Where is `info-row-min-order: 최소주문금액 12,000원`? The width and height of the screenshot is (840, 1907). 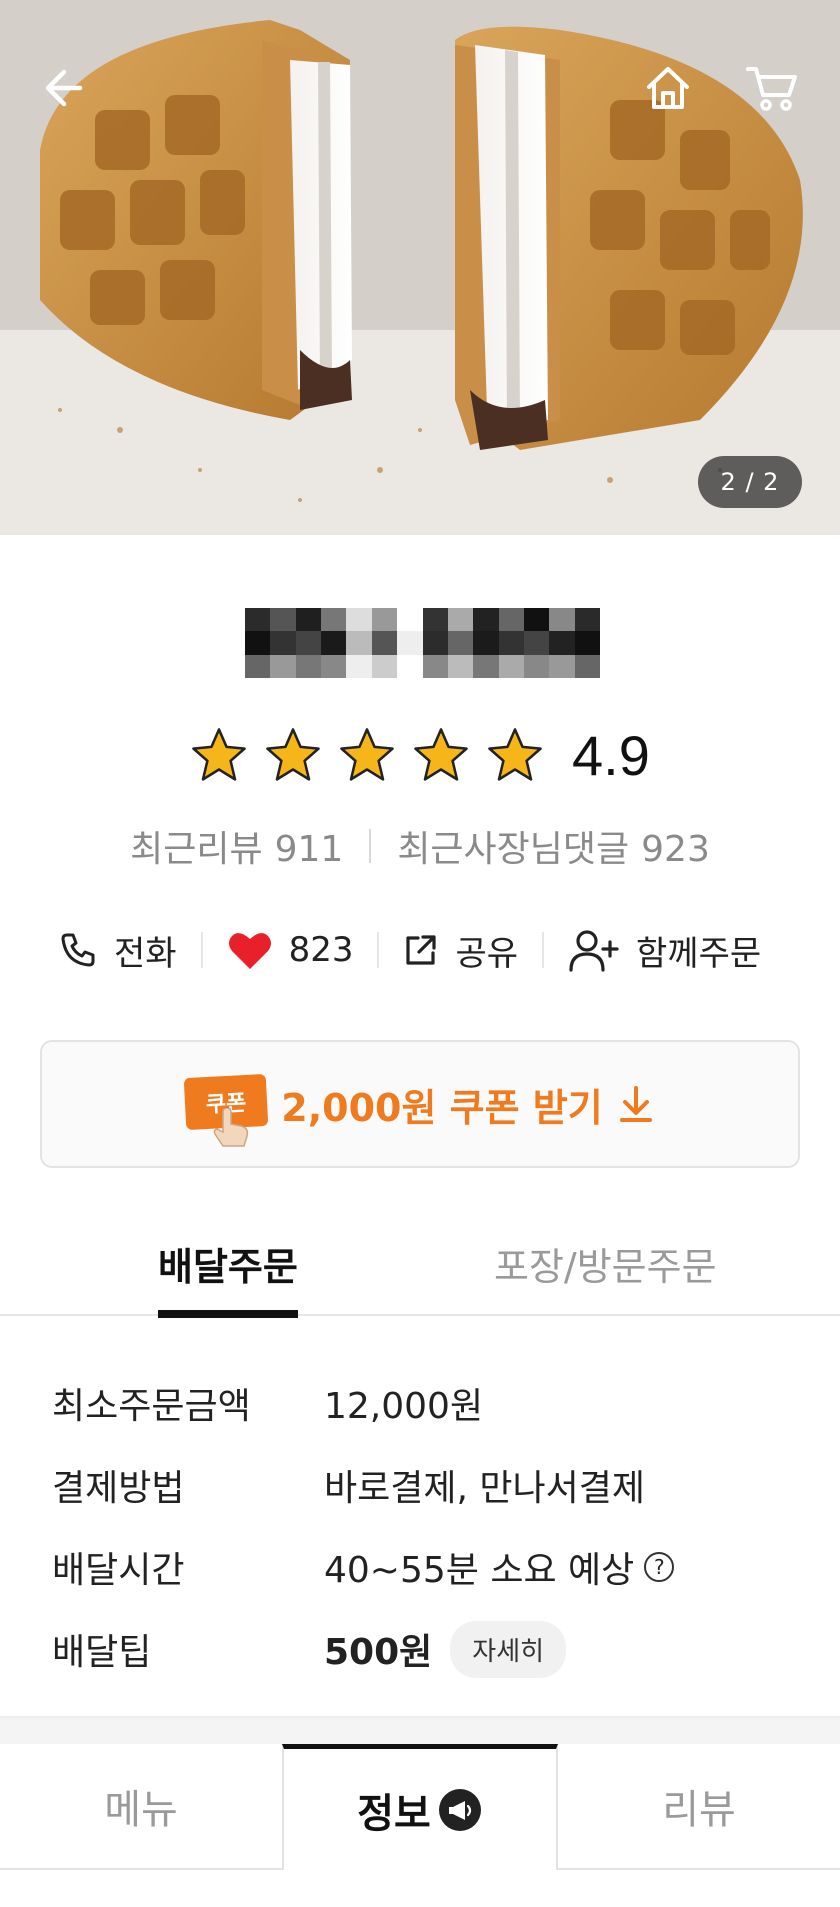
info-row-min-order: 최소주문금액 12,000원 is located at coordinates (432, 1403).